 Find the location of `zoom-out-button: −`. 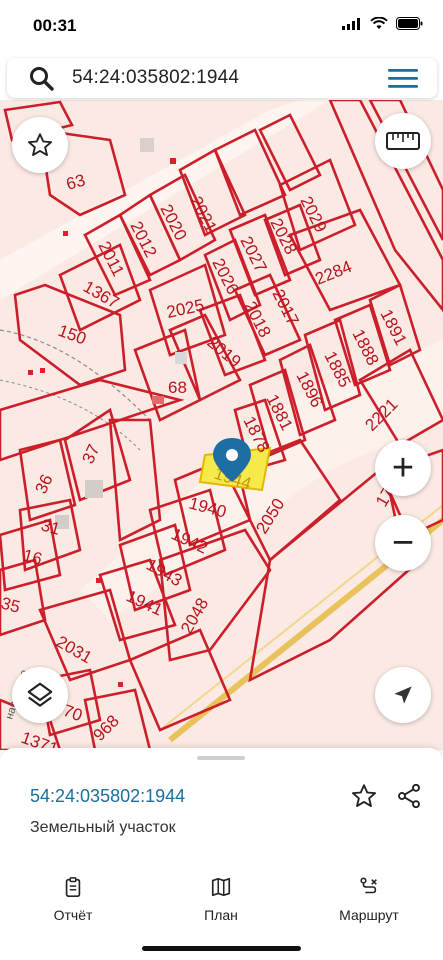

zoom-out-button: − is located at coordinates (403, 543).